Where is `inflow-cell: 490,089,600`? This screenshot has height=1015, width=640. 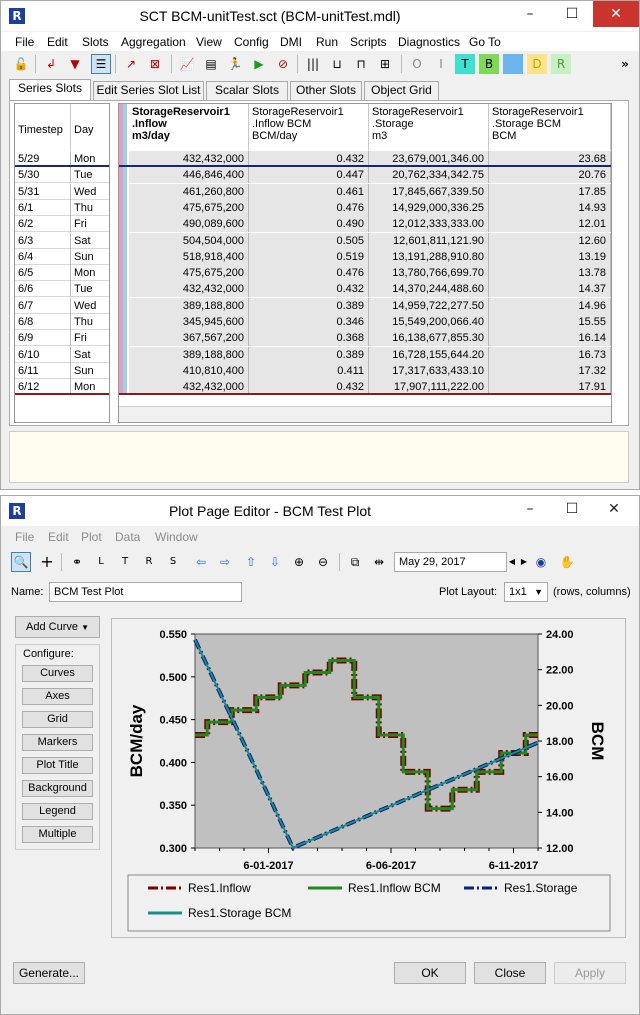 inflow-cell: 490,089,600 is located at coordinates (189, 224).